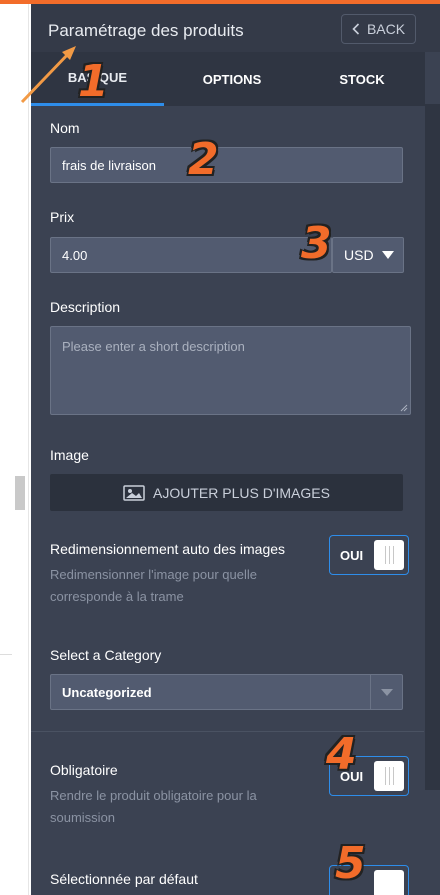  I want to click on panel-scrollbar-thumb, so click(432, 447).